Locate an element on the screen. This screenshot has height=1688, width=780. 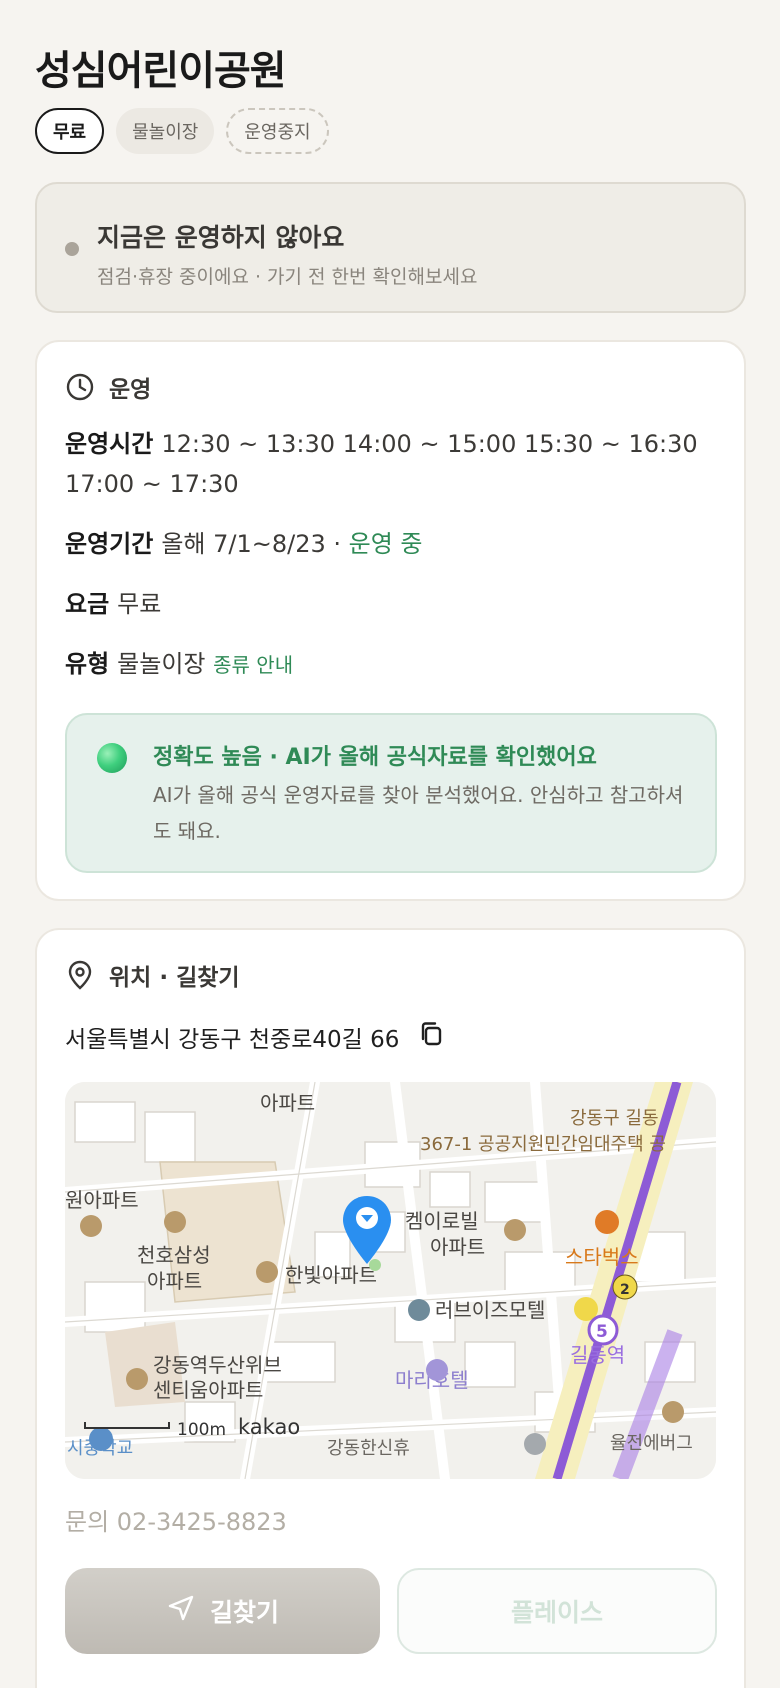
subway-exit-badge: 2 is located at coordinates (625, 1290).